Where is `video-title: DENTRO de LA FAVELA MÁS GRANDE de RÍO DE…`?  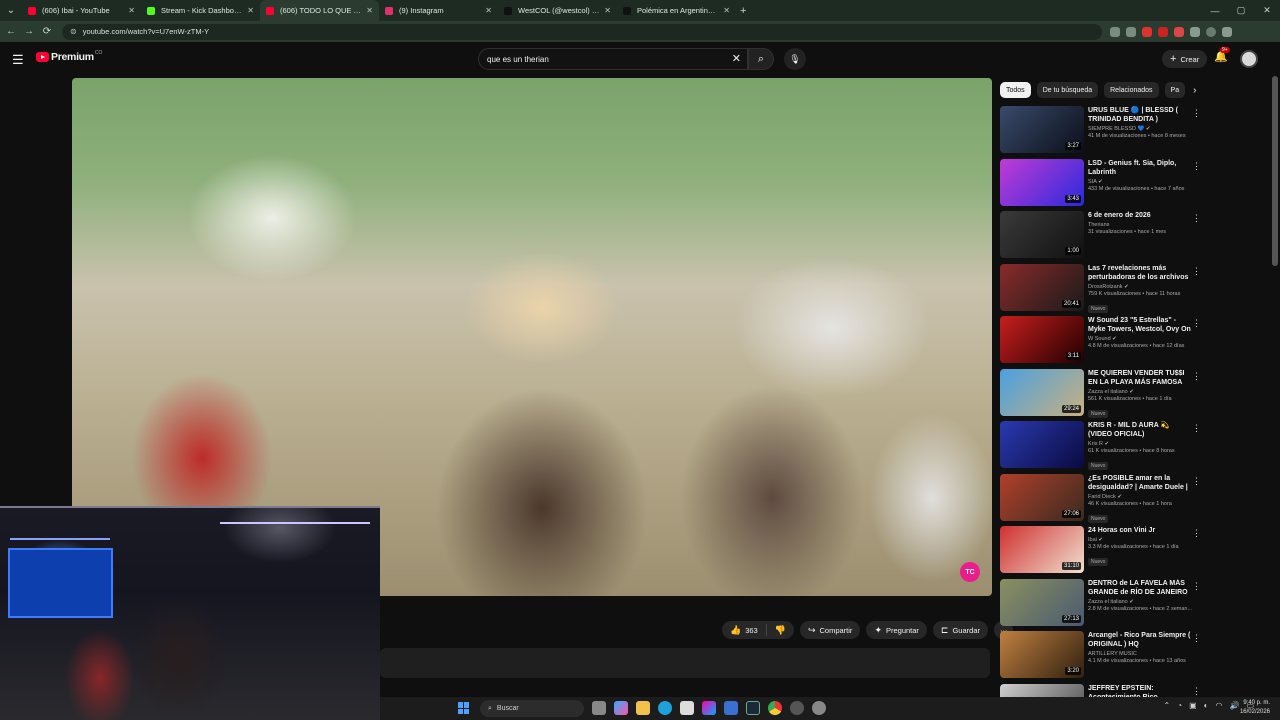
video-title: DENTRO de LA FAVELA MÁS GRANDE de RÍO DE… is located at coordinates (1140, 588).